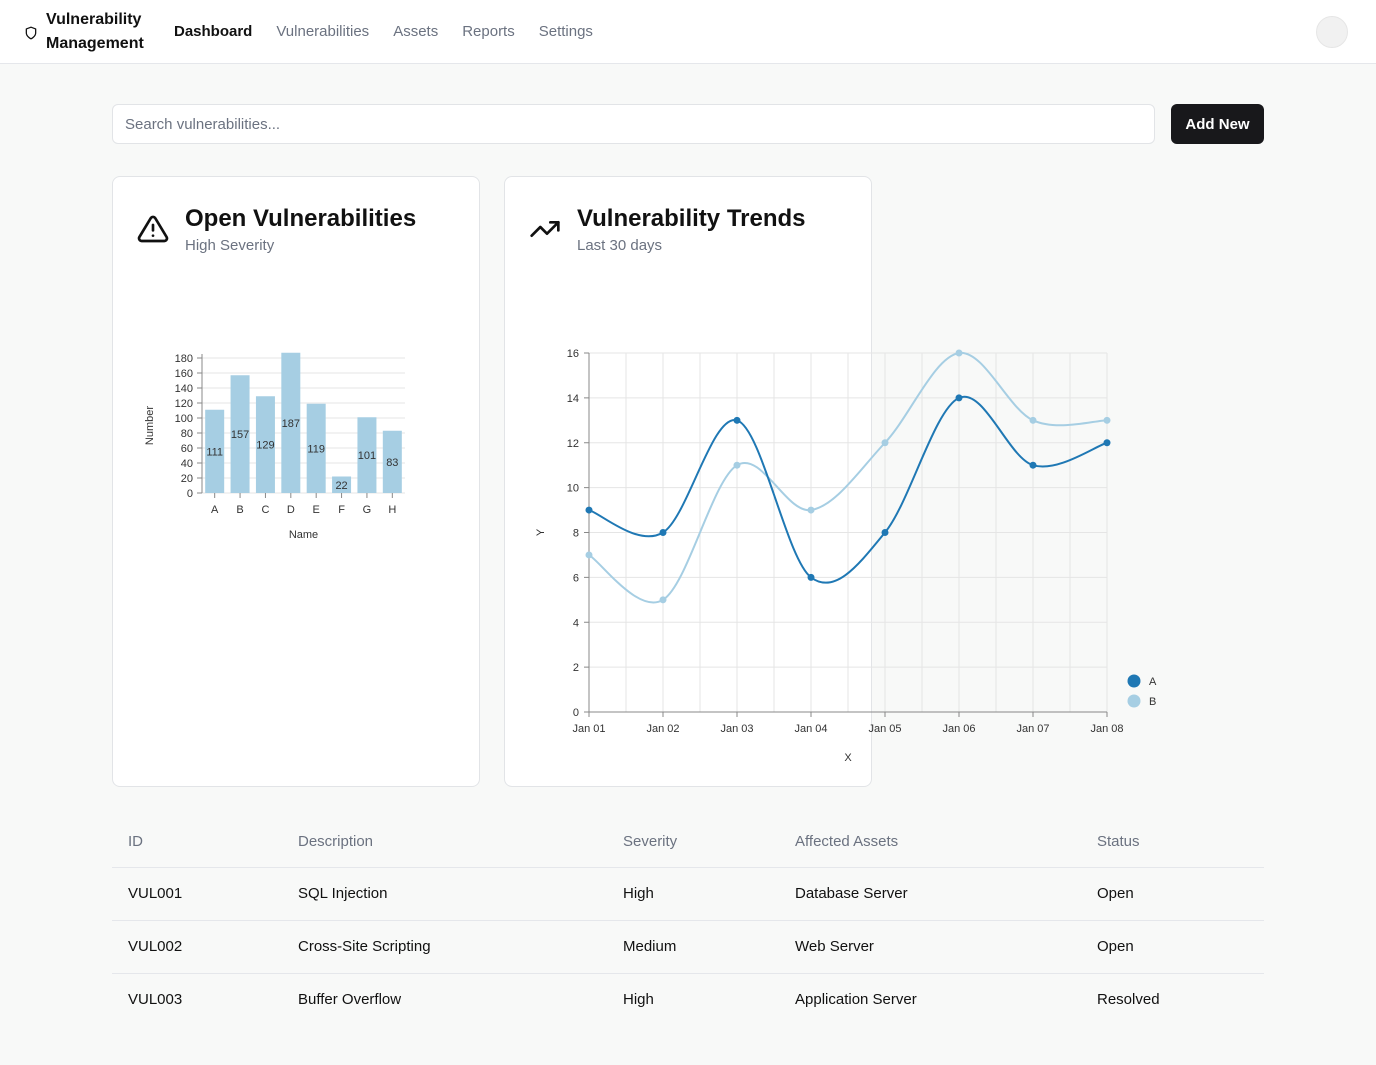 The width and height of the screenshot is (1376, 1065). I want to click on col-severity: Severity, so click(693, 842).